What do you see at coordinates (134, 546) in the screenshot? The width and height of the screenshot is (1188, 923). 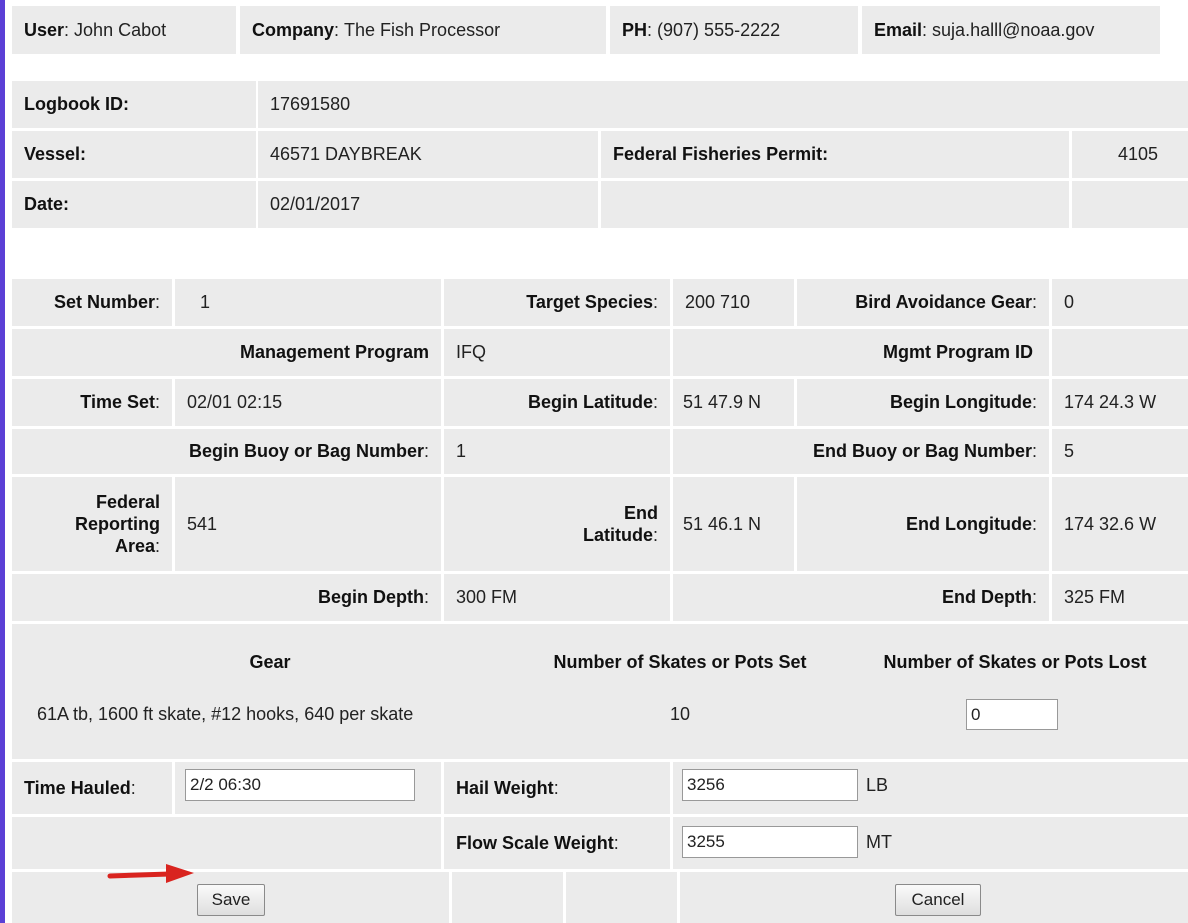 I see `fed-area-label-line3: Area` at bounding box center [134, 546].